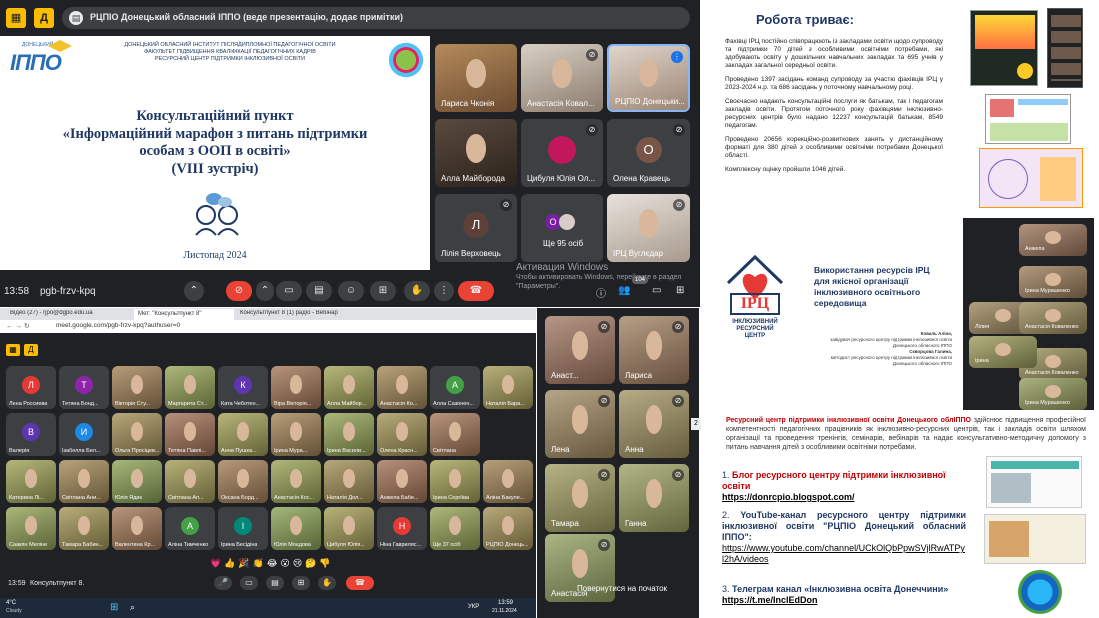 The width and height of the screenshot is (1099, 618). What do you see at coordinates (70, 313) in the screenshot?
I see `browser-tab: Відео (27) - rjpo@dgpo.edu.ua` at bounding box center [70, 313].